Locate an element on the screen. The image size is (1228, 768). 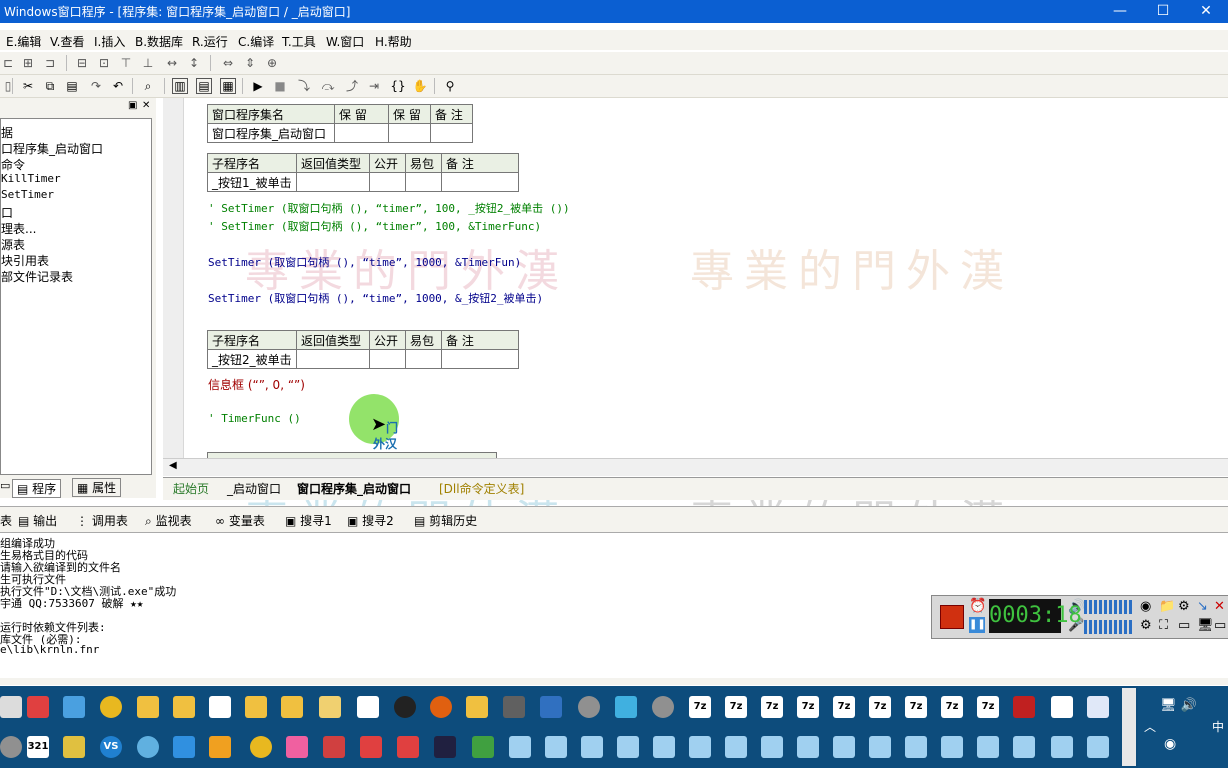
network-volume-icons: 🖥 🔊 is located at coordinates (1178, 705).